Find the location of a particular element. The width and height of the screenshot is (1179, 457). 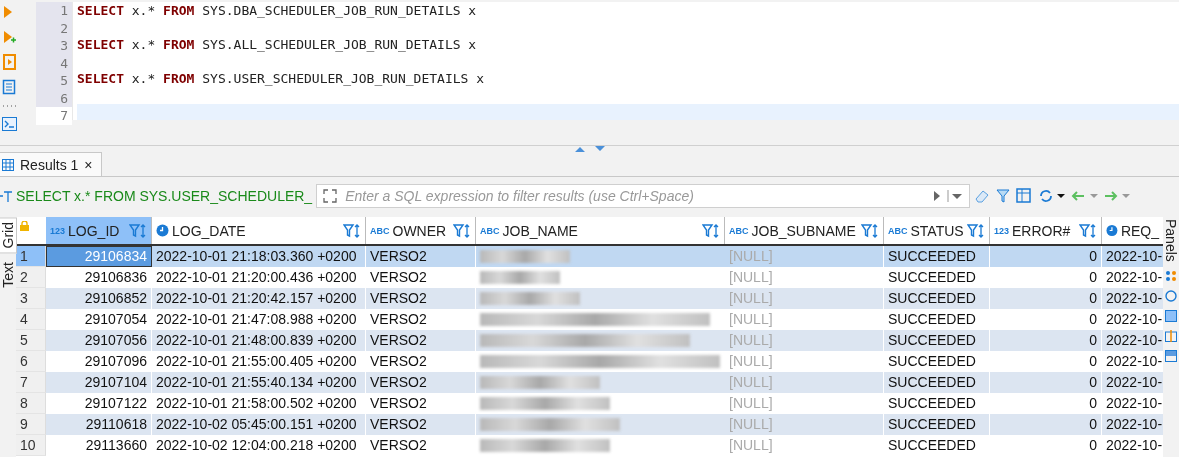

table-row: 5 29107056 2022-10-01 21:48:00.839 +0200 VERSO2 [NULL] SUCCEEDED 0 2022-10- is located at coordinates (589, 340).